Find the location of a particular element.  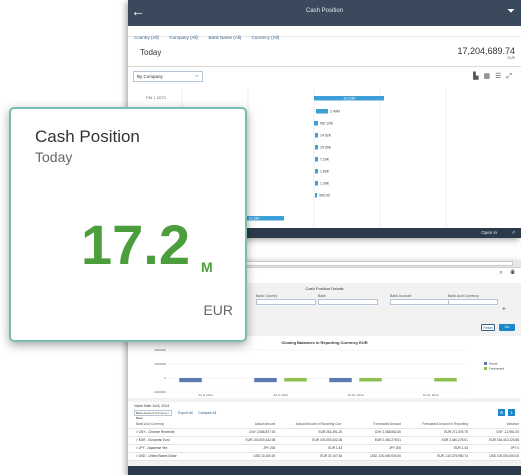

table-cell: USD -100,000,000.00 is located at coordinates (374, 456).